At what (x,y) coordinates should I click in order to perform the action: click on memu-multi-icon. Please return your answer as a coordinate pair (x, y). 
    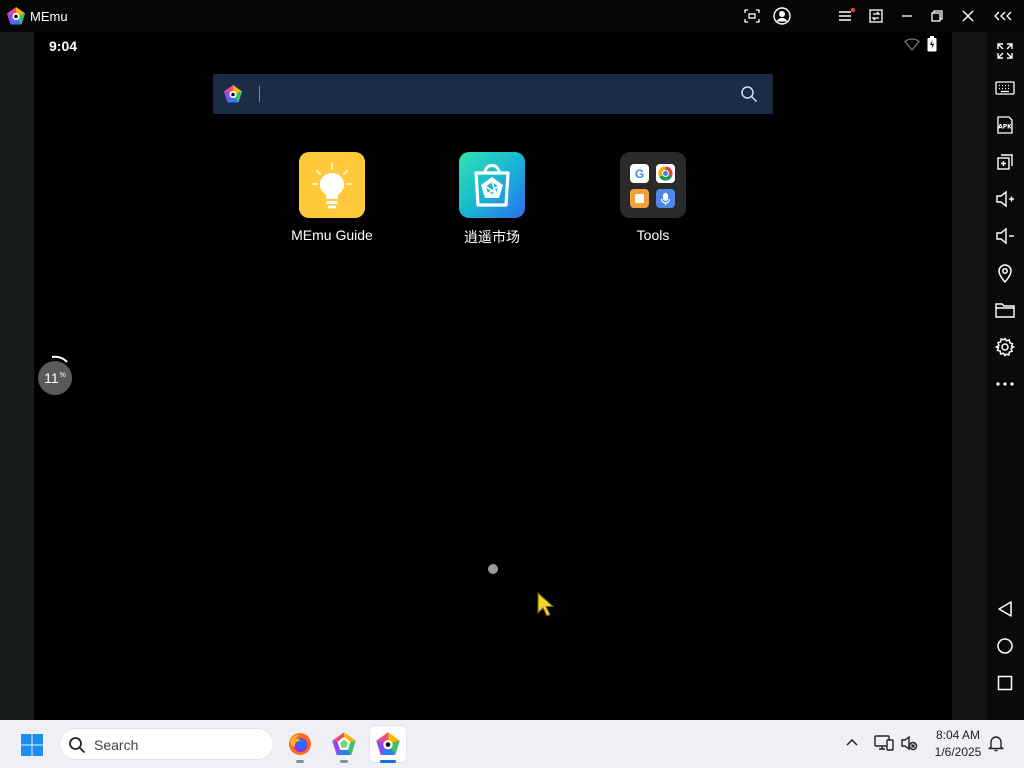
    Looking at the image, I should click on (344, 744).